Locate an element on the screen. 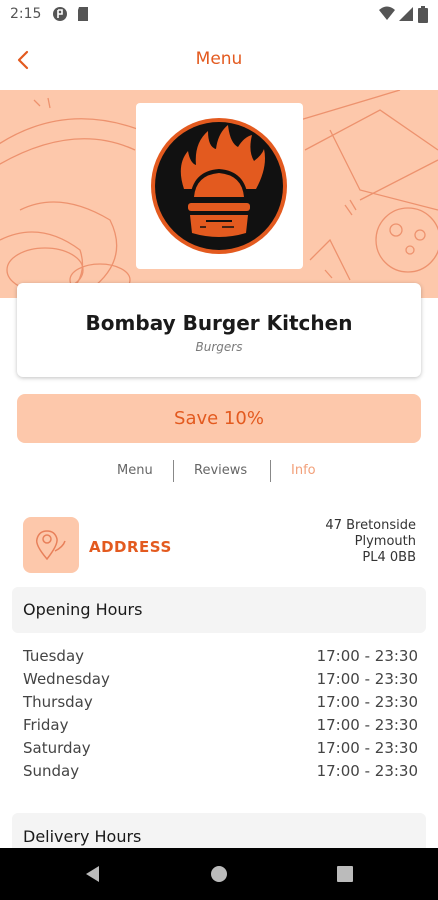 This screenshot has height=900, width=438. day-label: Saturday is located at coordinates (57, 748).